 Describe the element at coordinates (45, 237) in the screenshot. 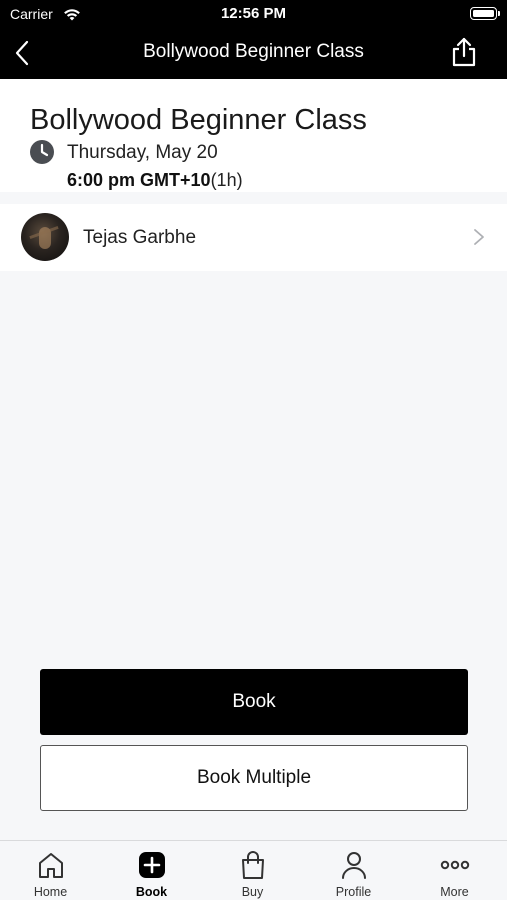

I see `avatar` at that location.